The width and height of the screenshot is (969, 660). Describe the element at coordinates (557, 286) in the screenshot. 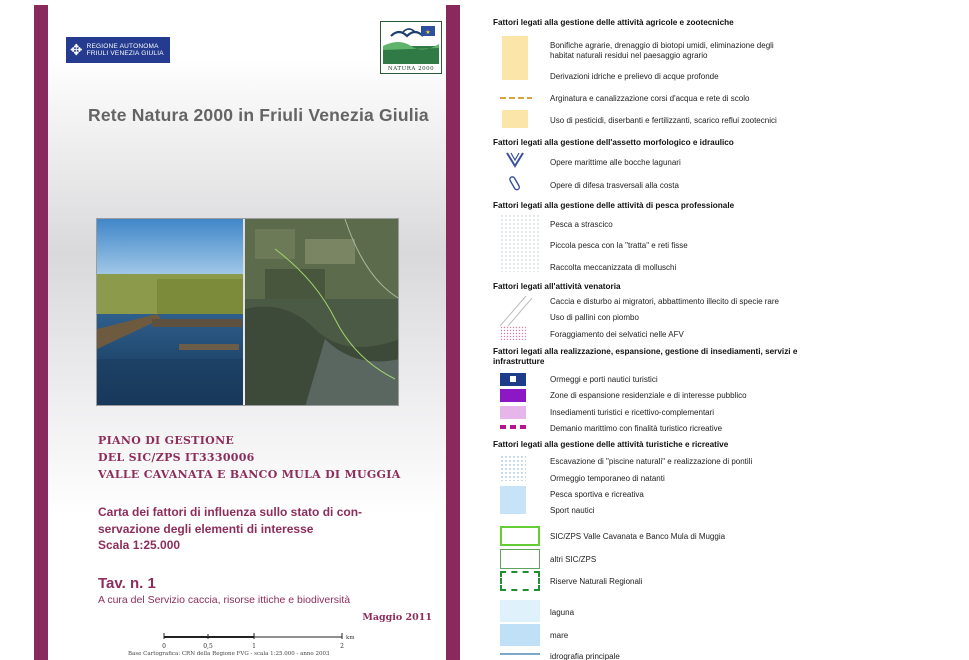

I see `legend-section-hunting-title: Fattori legati all'attività venatoria` at that location.